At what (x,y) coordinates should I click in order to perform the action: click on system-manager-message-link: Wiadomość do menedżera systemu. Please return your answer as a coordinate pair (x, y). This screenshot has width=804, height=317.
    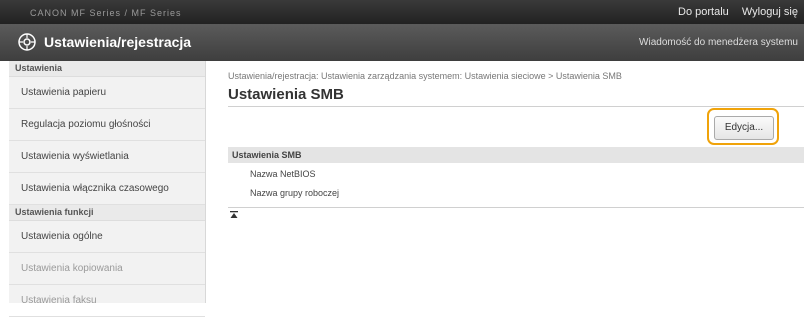
    Looking at the image, I should click on (718, 42).